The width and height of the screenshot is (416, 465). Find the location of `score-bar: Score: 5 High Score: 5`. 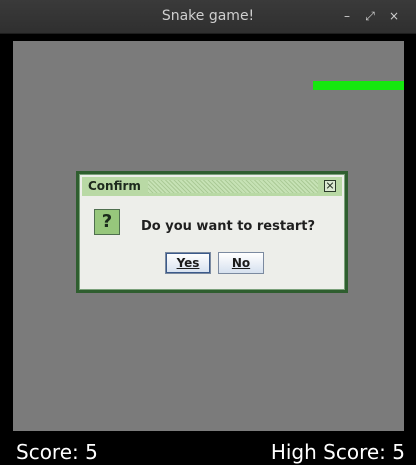

score-bar: Score: 5 High Score: 5 is located at coordinates (208, 448).